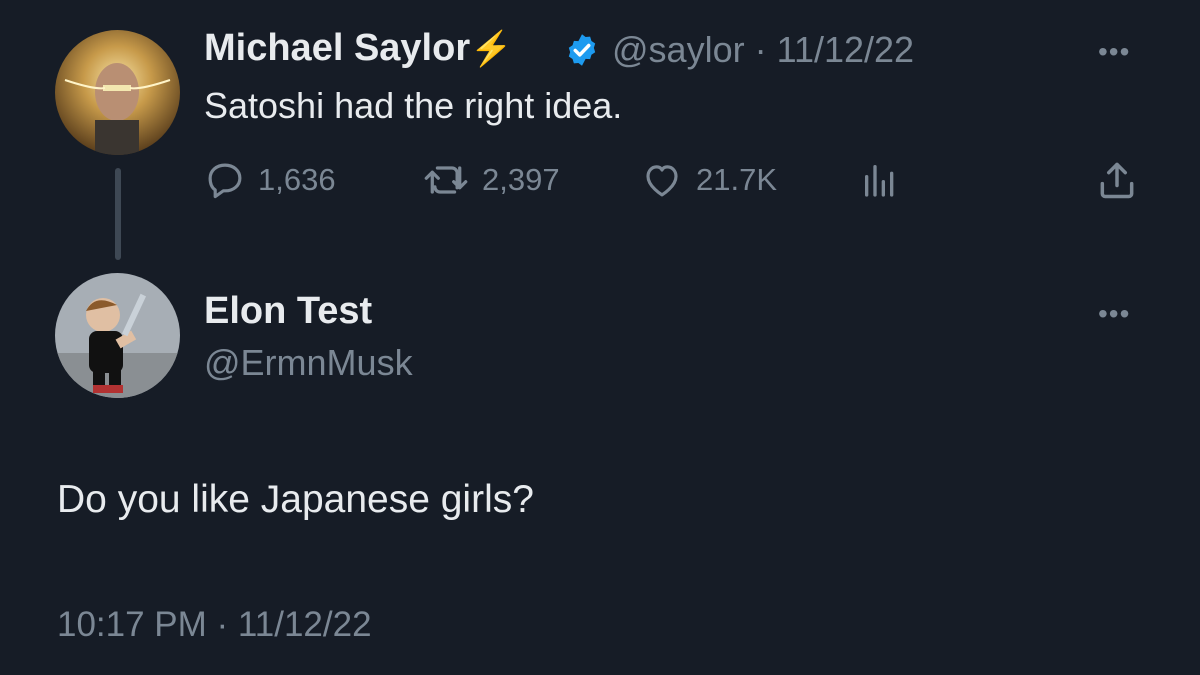  Describe the element at coordinates (678, 49) in the screenshot. I see `parent-handle: @saylor` at that location.